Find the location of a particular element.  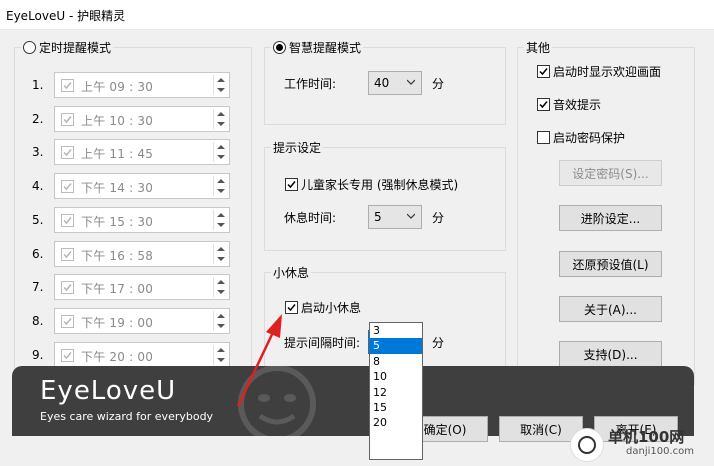

time-value: 下午 15 : 30 is located at coordinates (117, 221).